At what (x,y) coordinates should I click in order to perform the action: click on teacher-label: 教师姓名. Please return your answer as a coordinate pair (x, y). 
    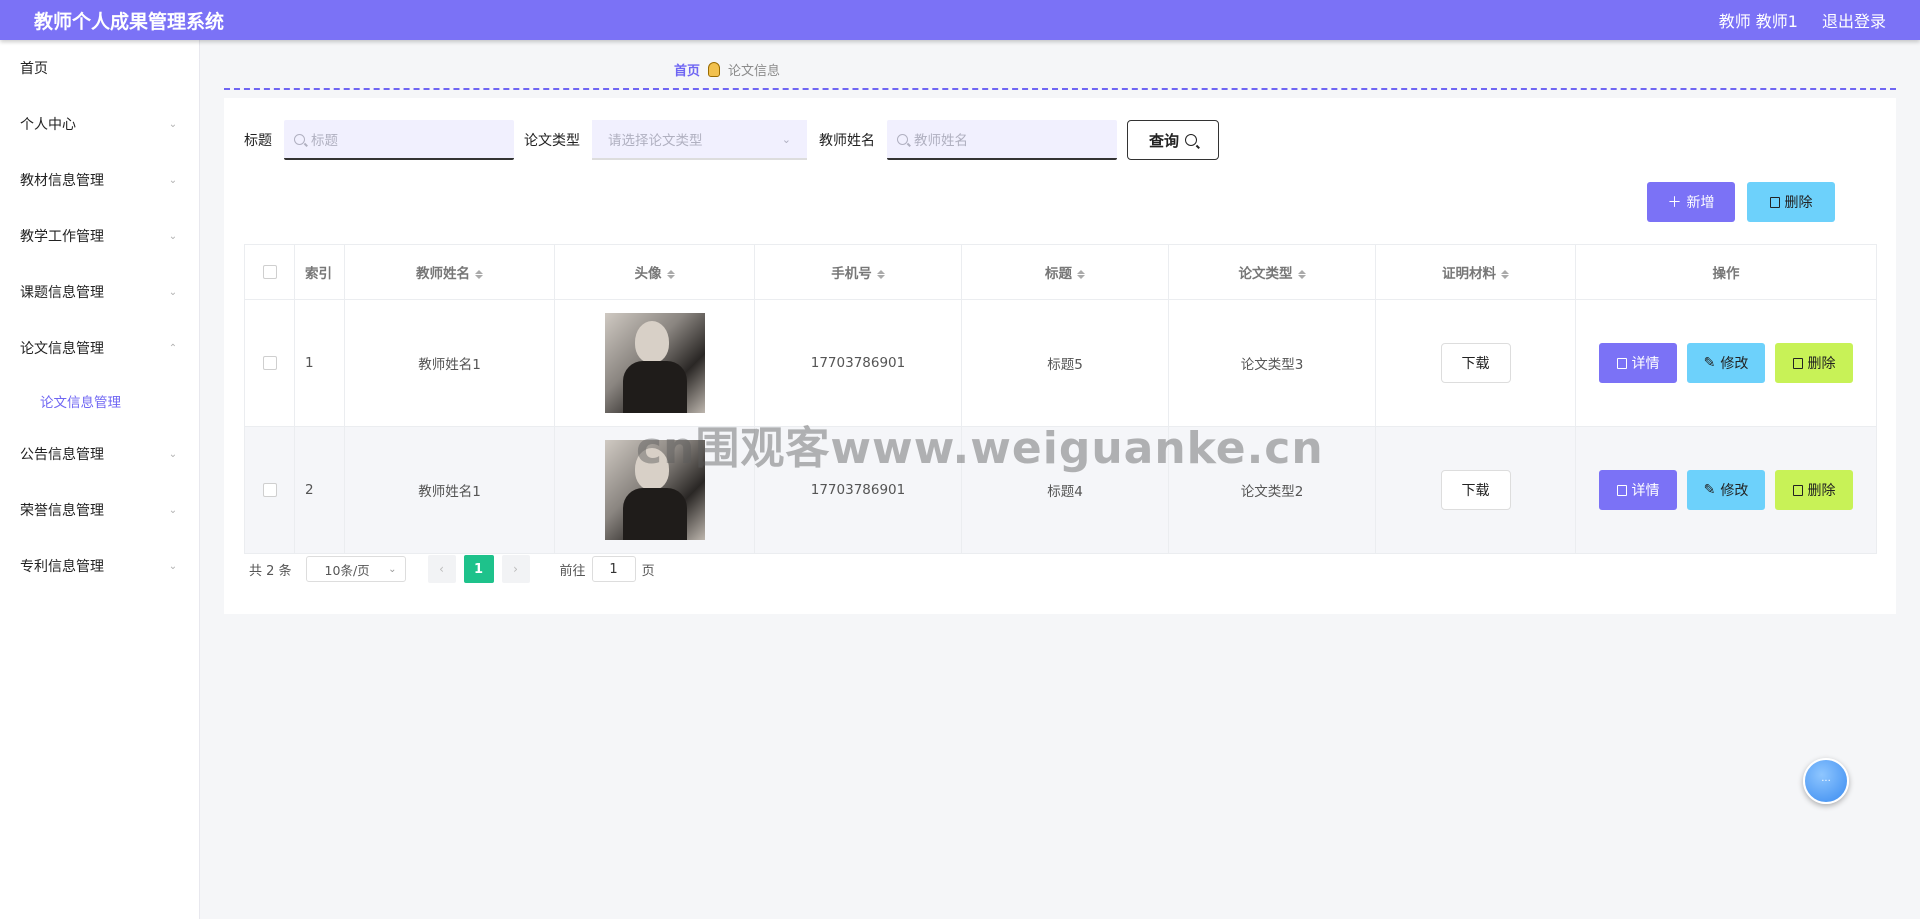
    Looking at the image, I should click on (847, 141).